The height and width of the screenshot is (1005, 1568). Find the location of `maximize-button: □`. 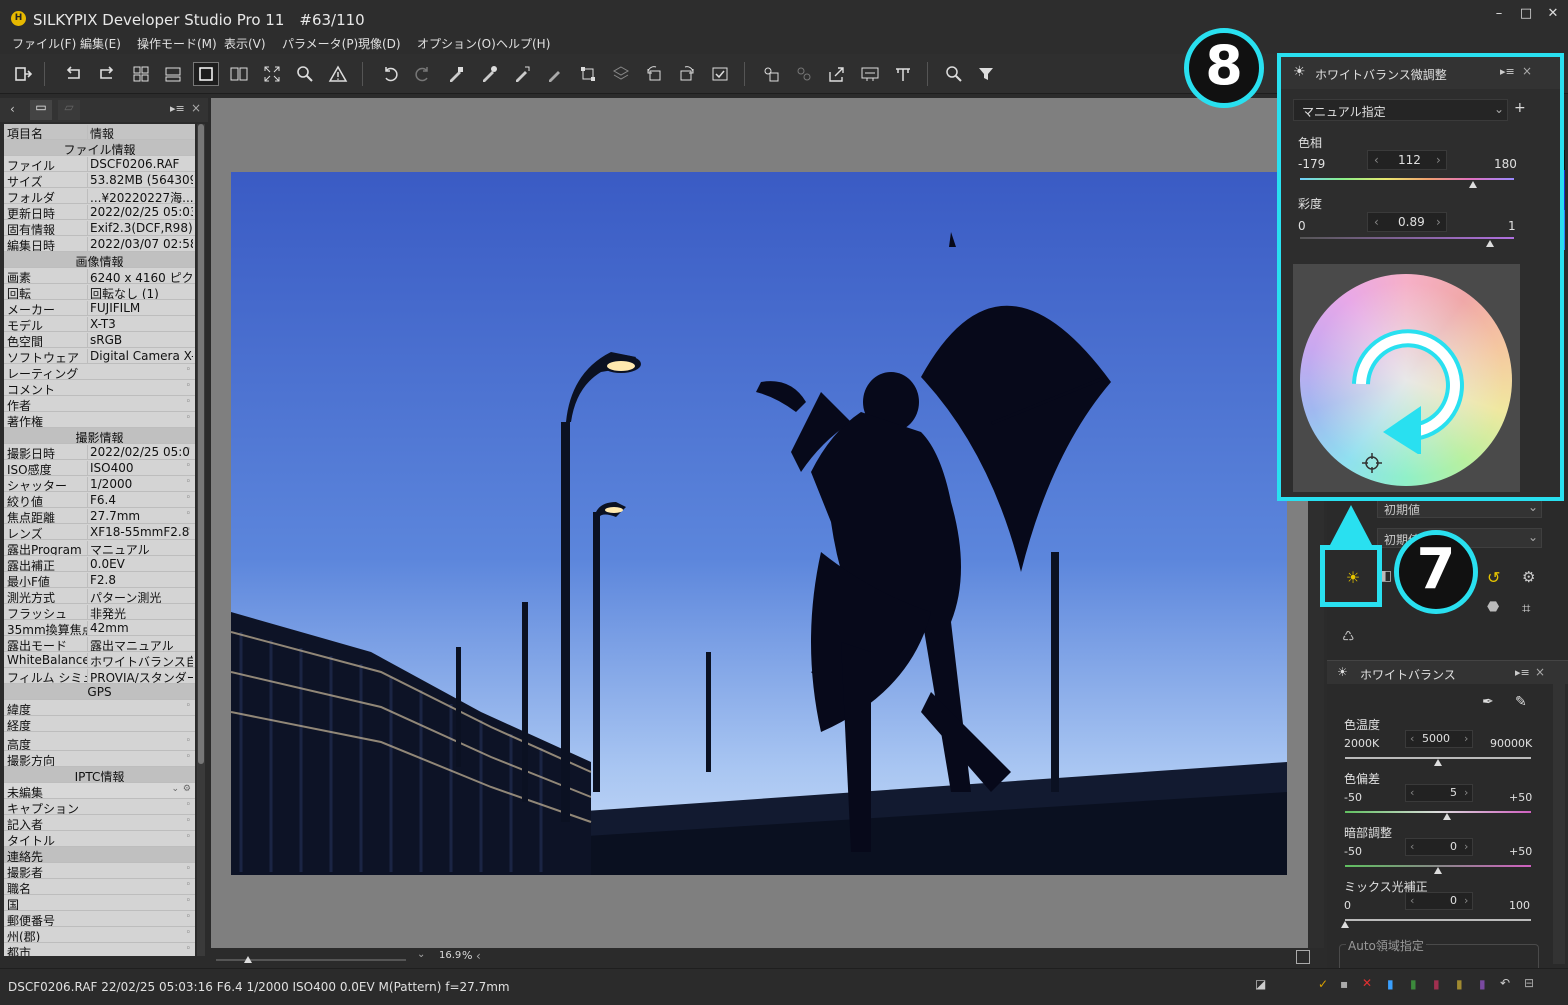

maximize-button: □ is located at coordinates (1526, 15).